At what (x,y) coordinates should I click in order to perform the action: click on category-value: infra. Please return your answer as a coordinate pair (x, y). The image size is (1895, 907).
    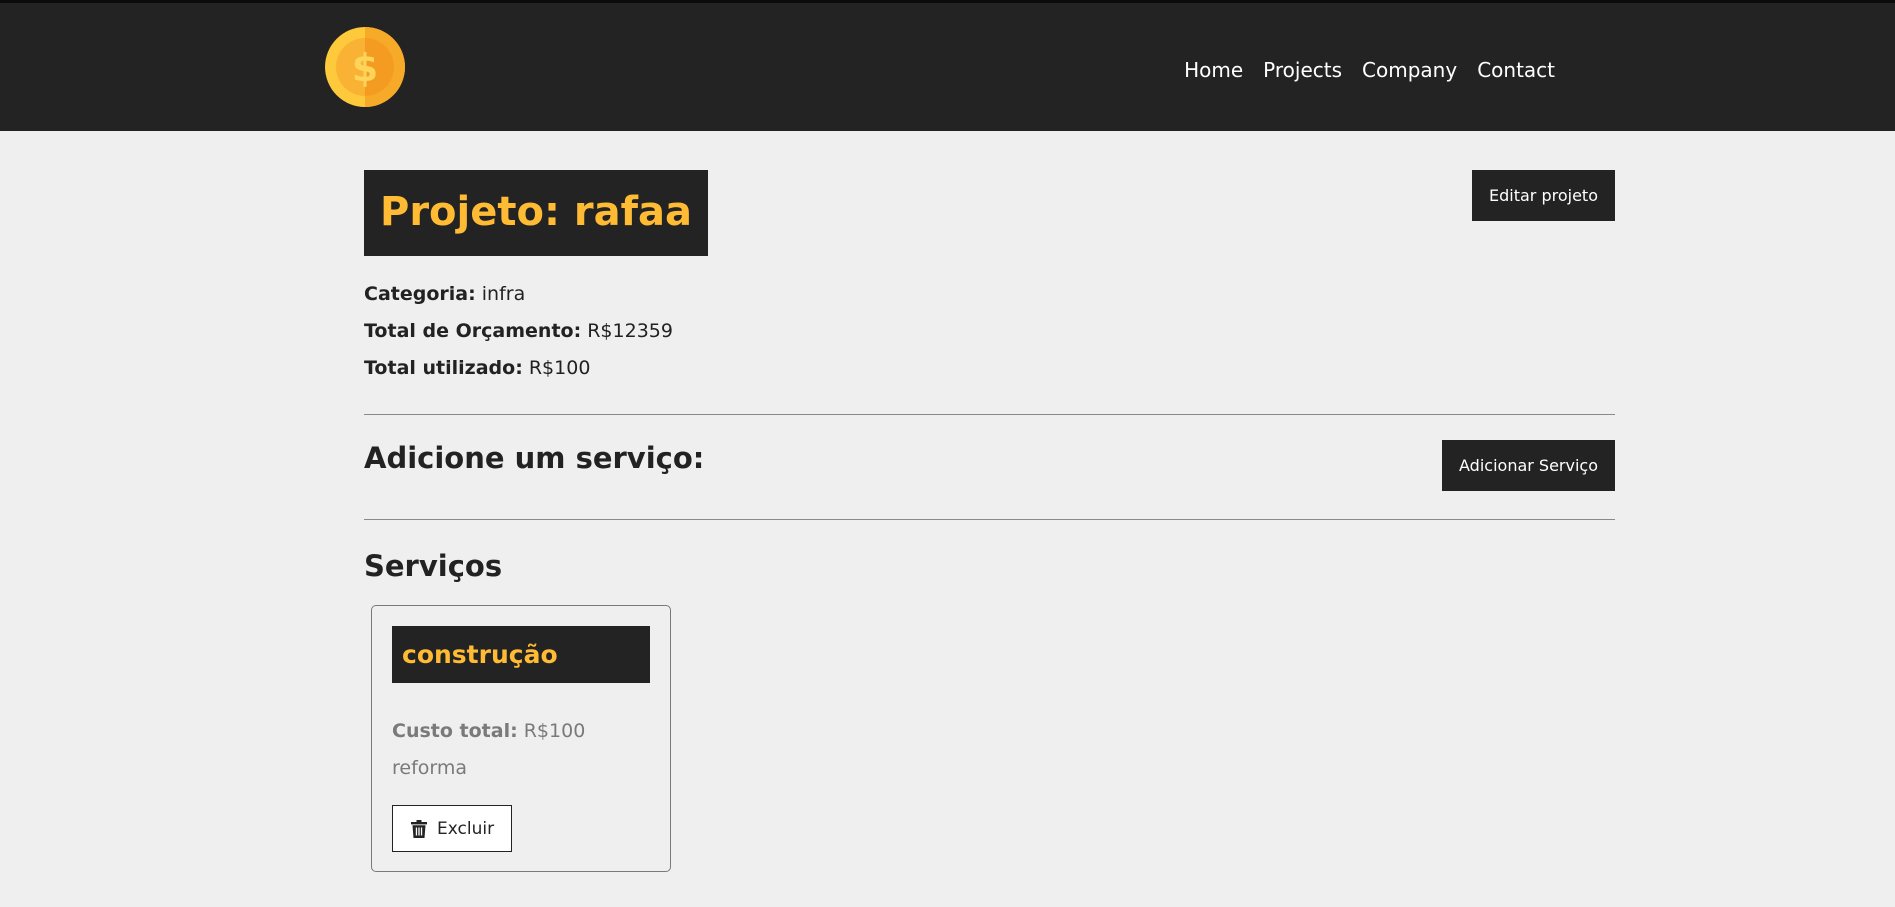
    Looking at the image, I should click on (503, 294).